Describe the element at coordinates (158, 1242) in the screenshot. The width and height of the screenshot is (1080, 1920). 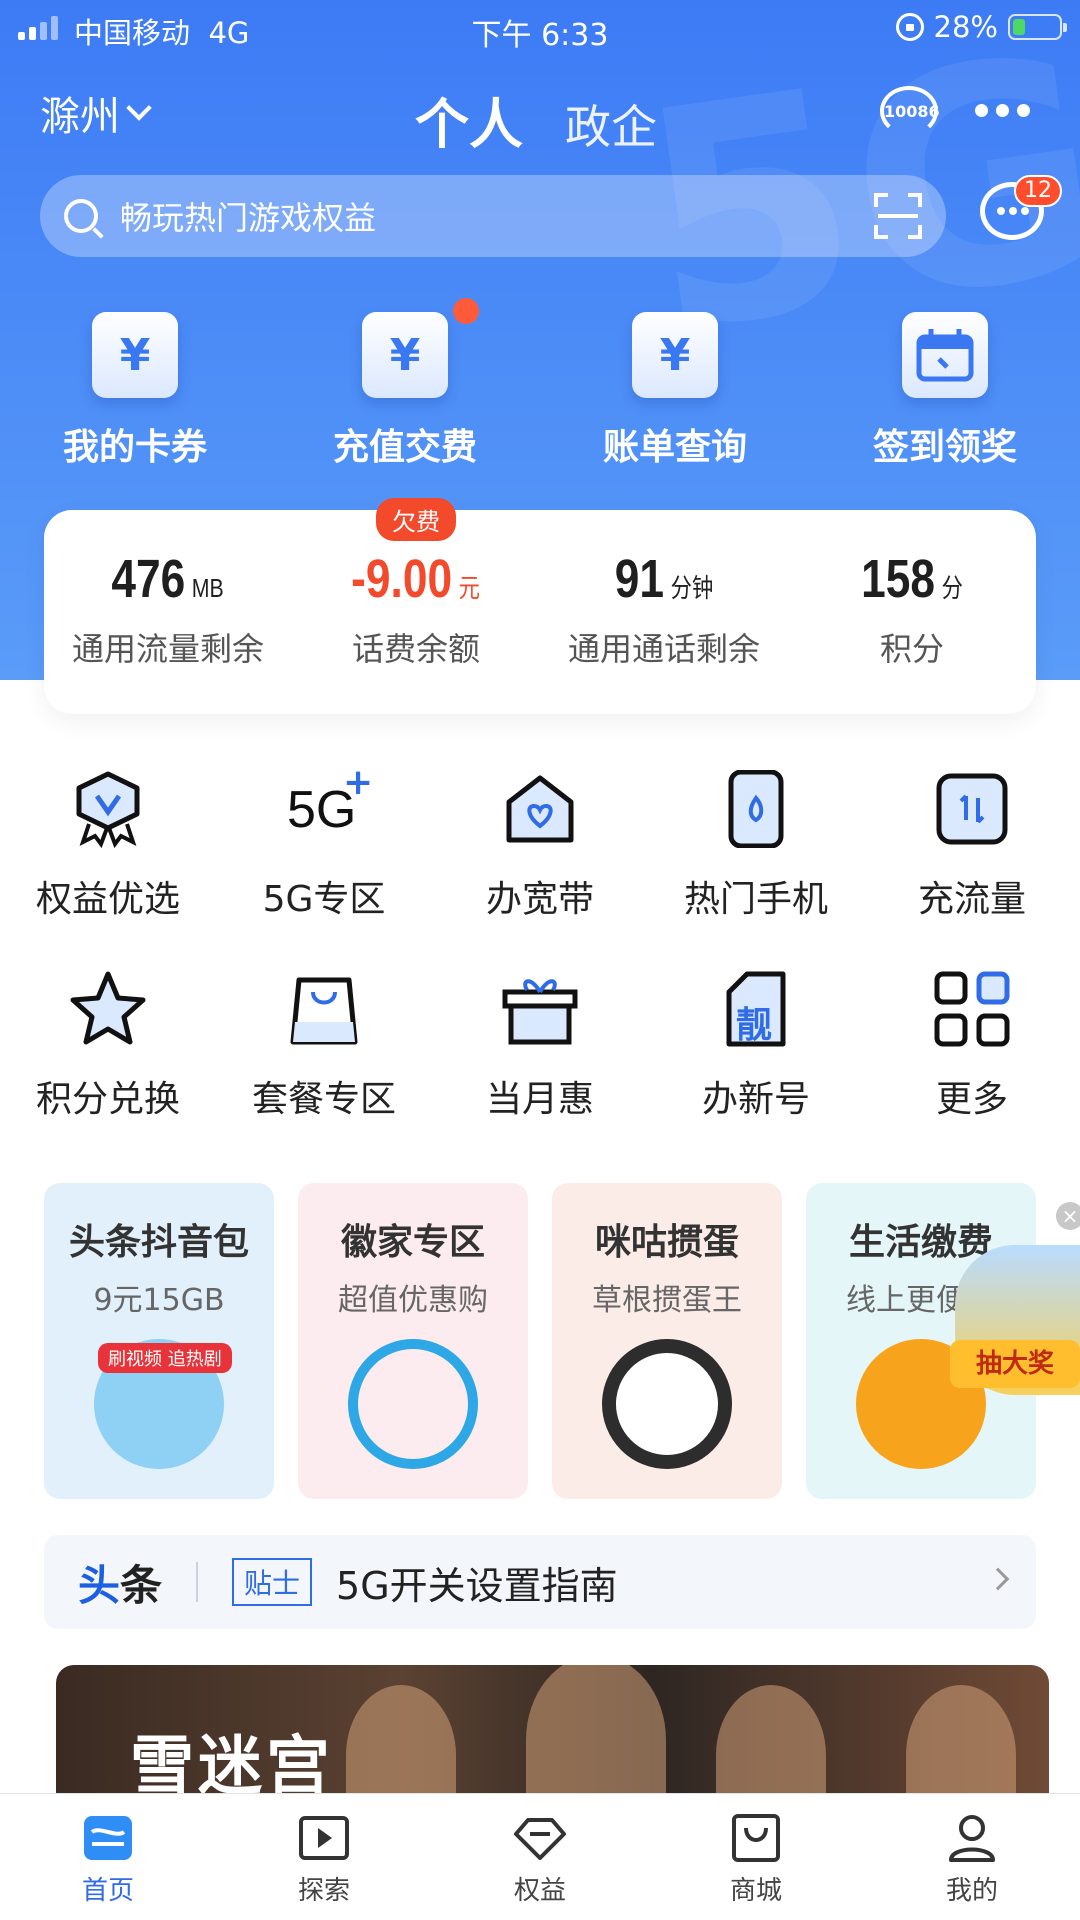
I see `promo-title: 头条抖音包` at that location.